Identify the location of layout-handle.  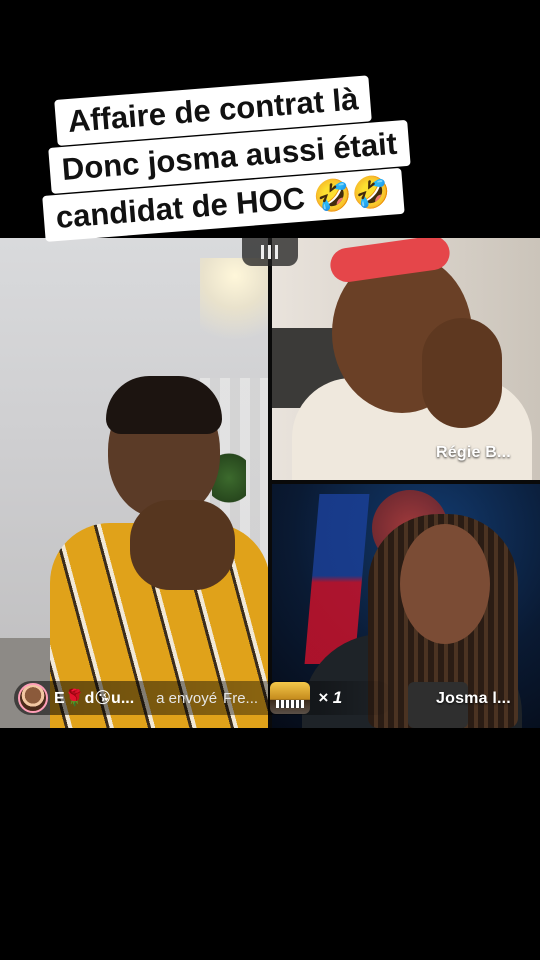
(270, 252).